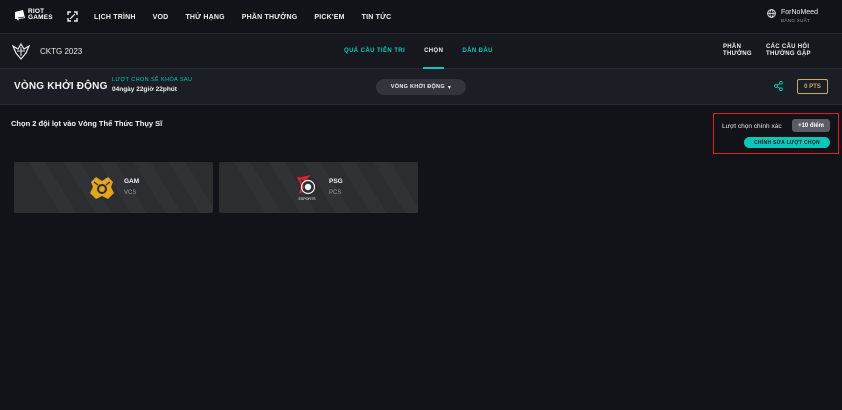 The image size is (842, 410). I want to click on psg-logo-text: ESPORTS, so click(307, 199).